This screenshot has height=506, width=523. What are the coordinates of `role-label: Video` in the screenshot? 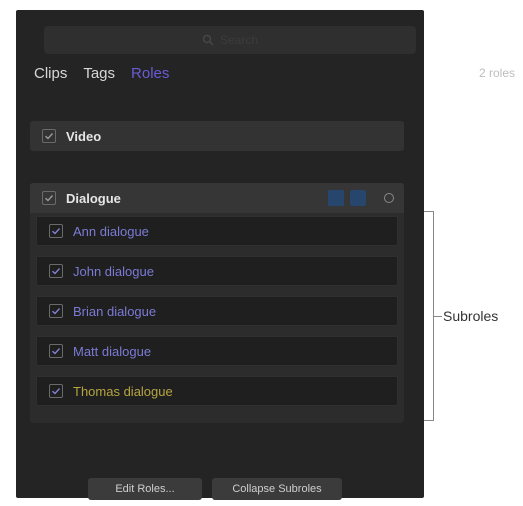 It's located at (84, 136).